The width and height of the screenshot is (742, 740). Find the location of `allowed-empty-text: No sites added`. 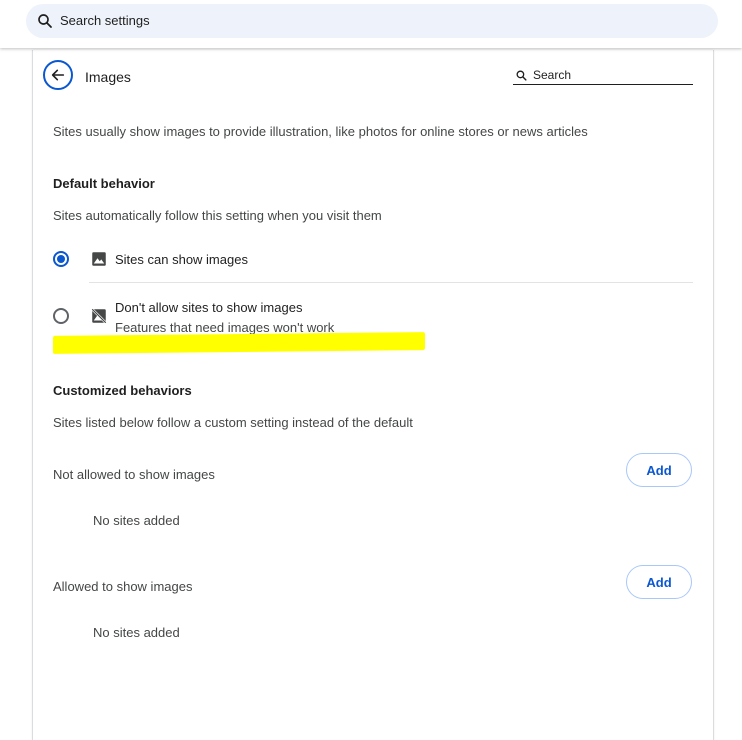

allowed-empty-text: No sites added is located at coordinates (136, 632).